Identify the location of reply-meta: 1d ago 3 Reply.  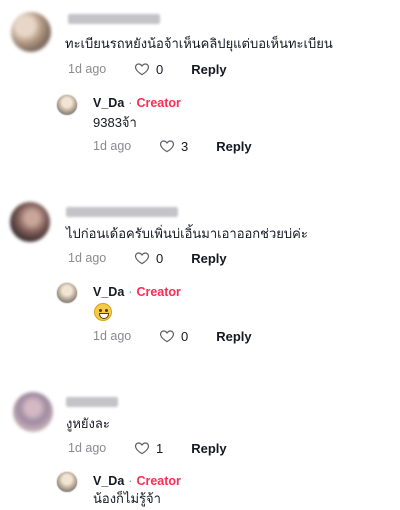
(172, 146).